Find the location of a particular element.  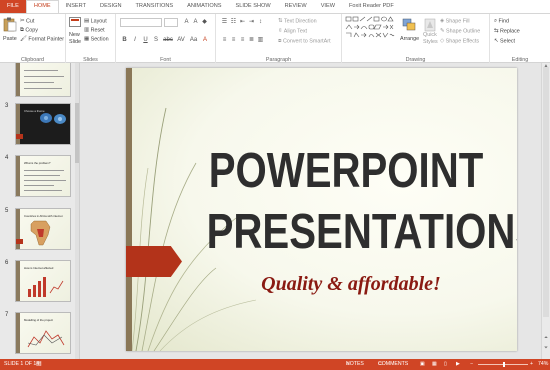

font-color-button: A is located at coordinates (205, 40).